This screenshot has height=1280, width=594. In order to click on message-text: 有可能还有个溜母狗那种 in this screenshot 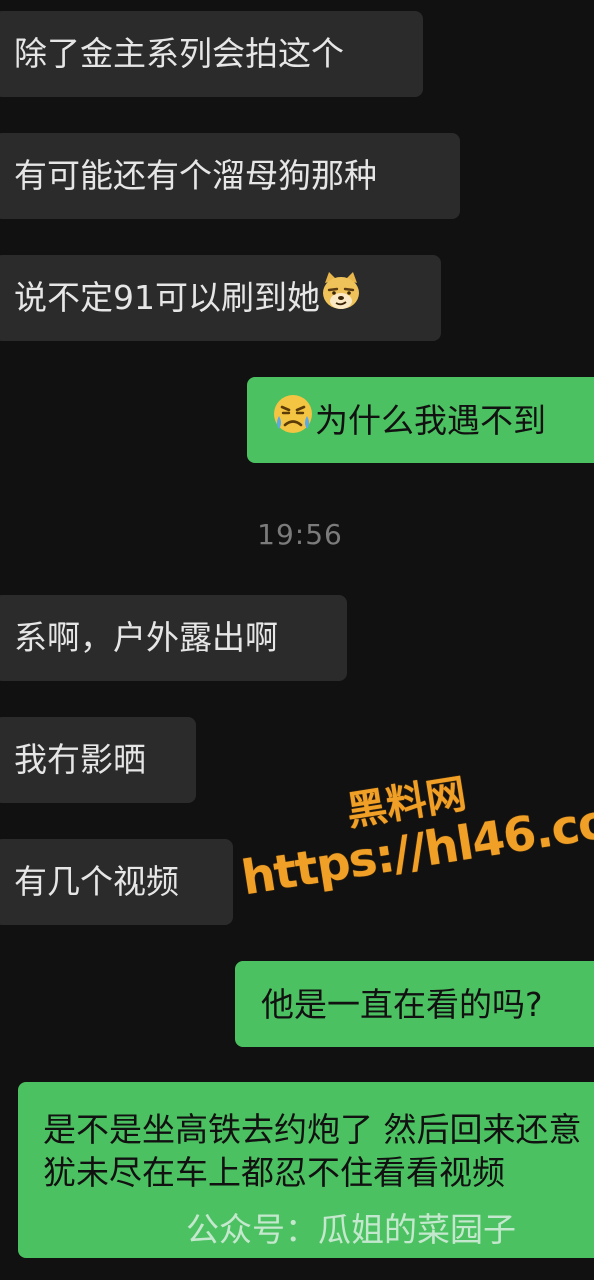, I will do `click(195, 175)`.